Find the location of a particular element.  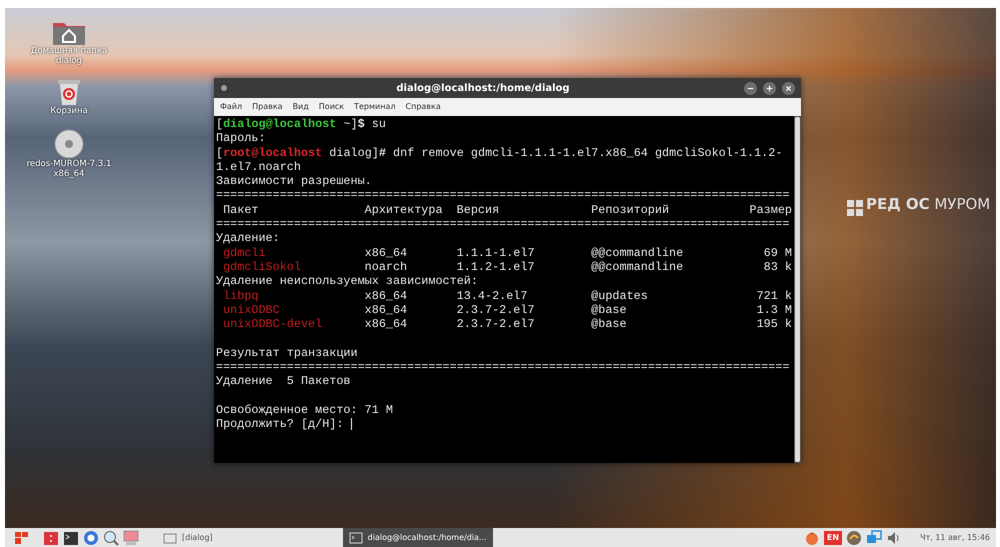

column-header: Размер is located at coordinates (771, 210).